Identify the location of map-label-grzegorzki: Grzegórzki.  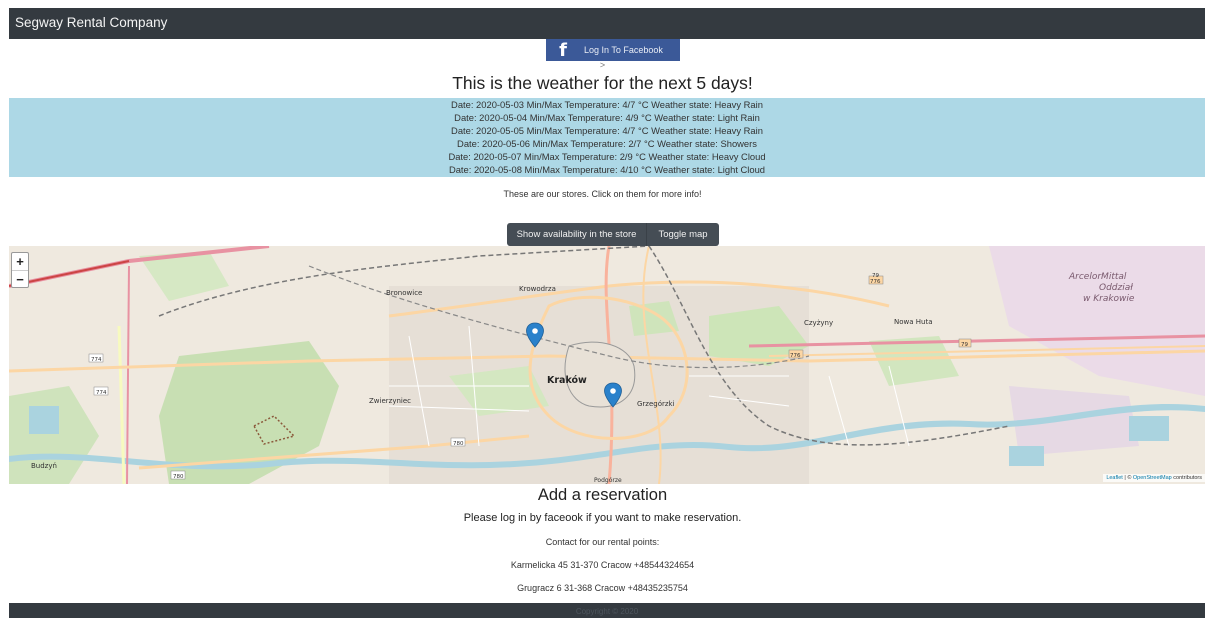
(656, 404).